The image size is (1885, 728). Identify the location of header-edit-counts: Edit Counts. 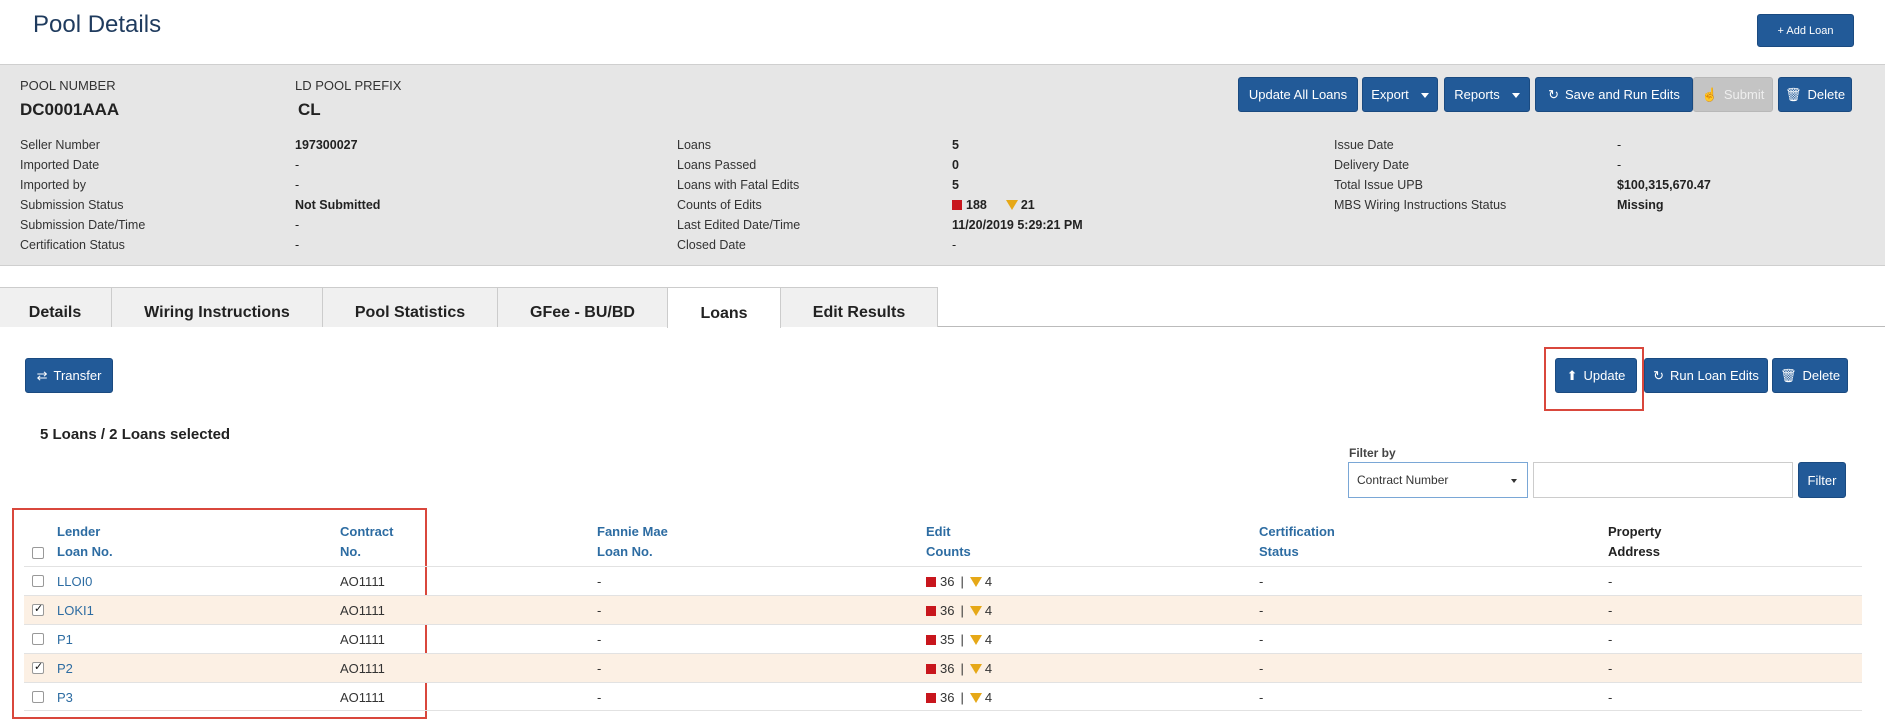
(948, 542).